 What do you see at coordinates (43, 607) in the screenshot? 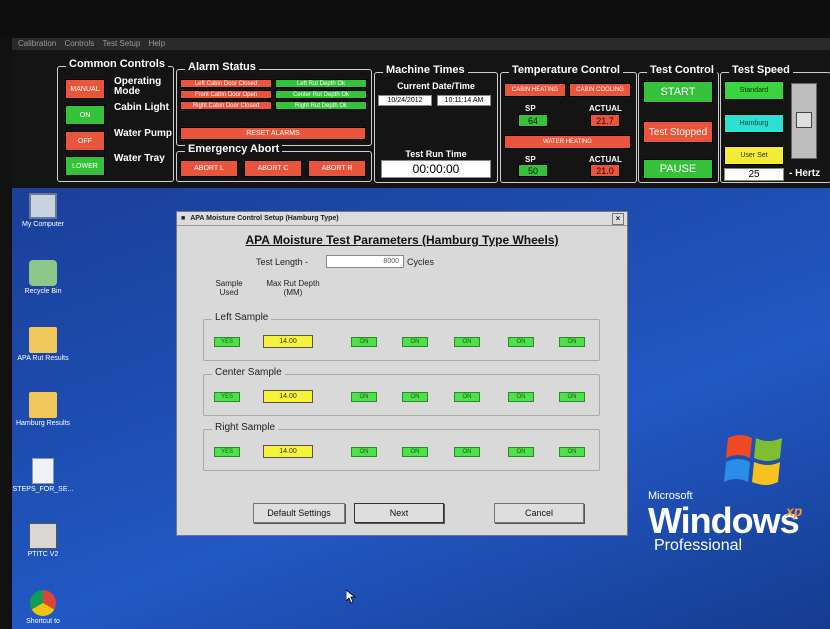
I see `desktop-icon-shortcut: Shortcut to` at bounding box center [43, 607].